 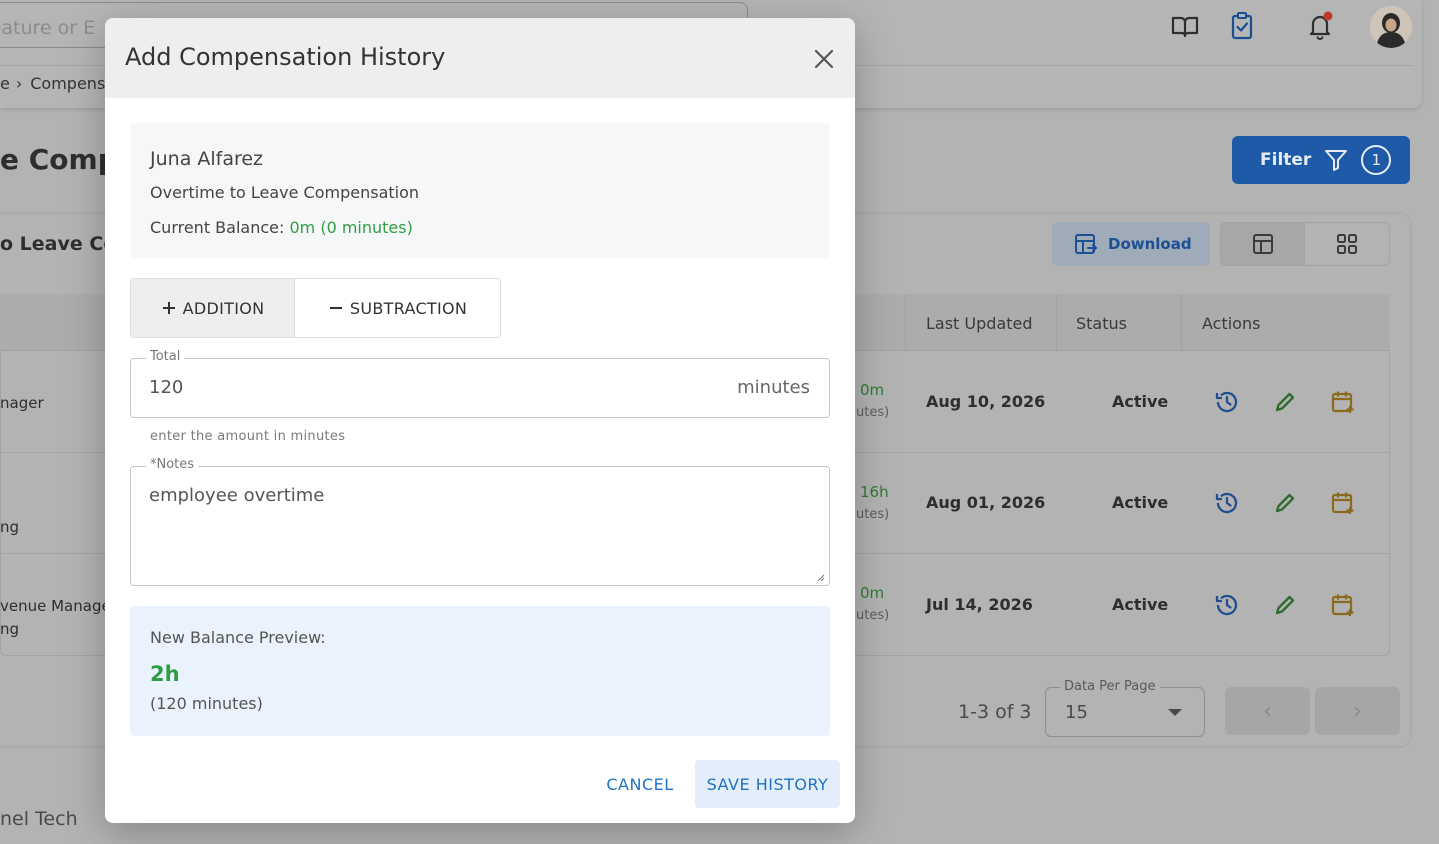 What do you see at coordinates (168, 308) in the screenshot?
I see `plus-icon` at bounding box center [168, 308].